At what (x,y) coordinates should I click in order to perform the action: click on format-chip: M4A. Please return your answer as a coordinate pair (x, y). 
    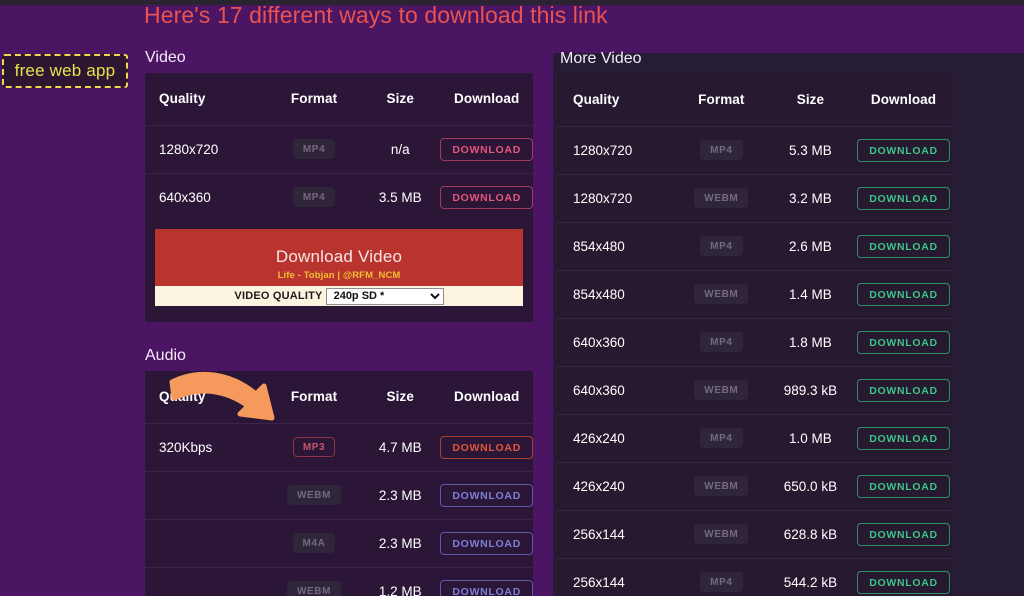
    Looking at the image, I should click on (314, 543).